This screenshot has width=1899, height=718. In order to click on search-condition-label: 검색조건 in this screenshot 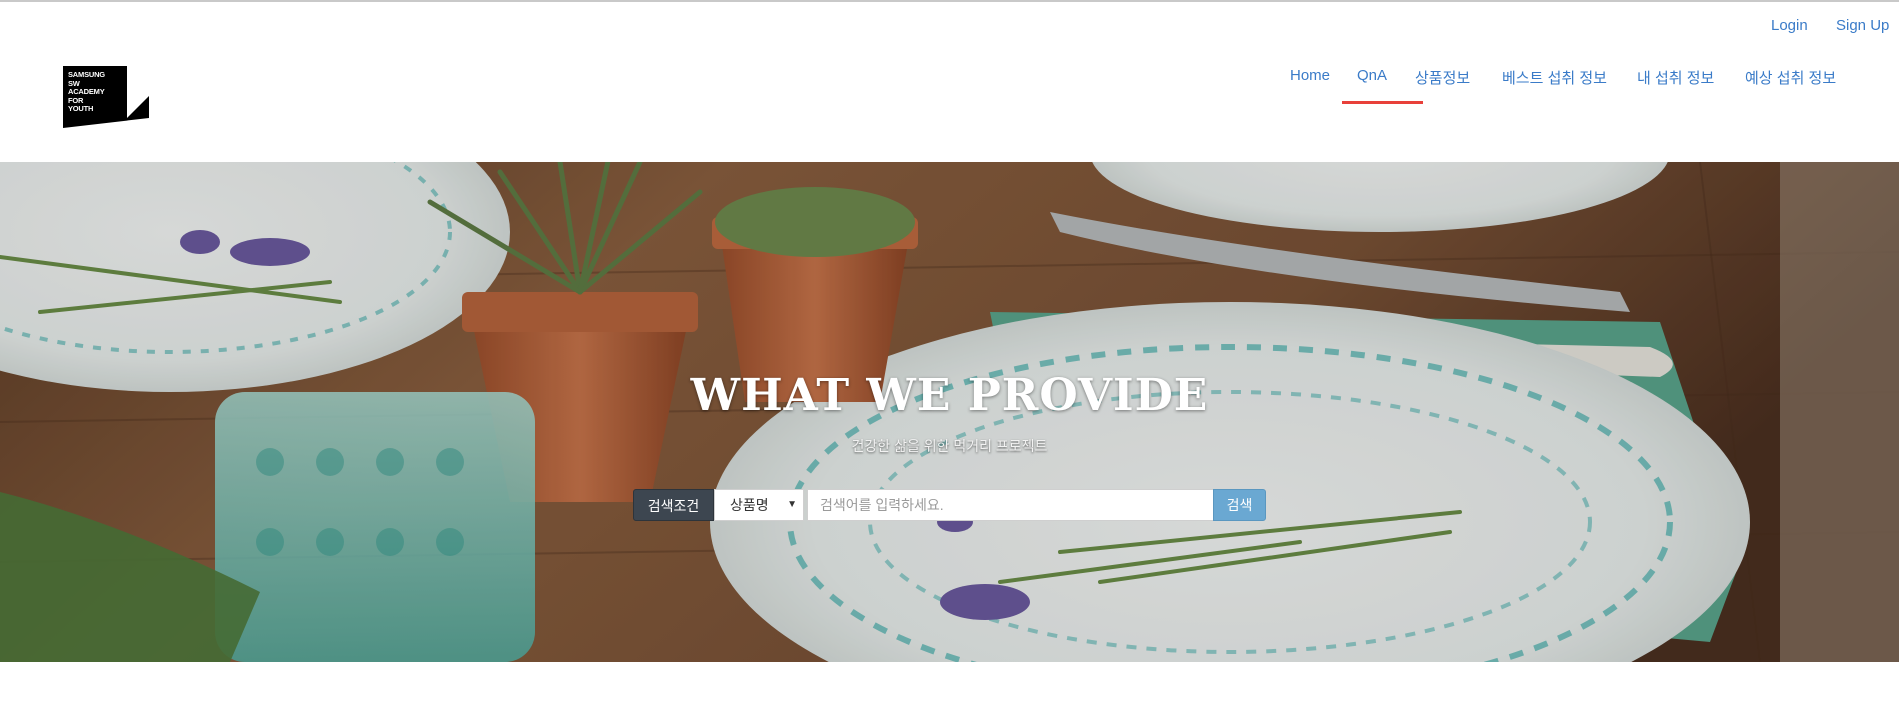, I will do `click(673, 505)`.